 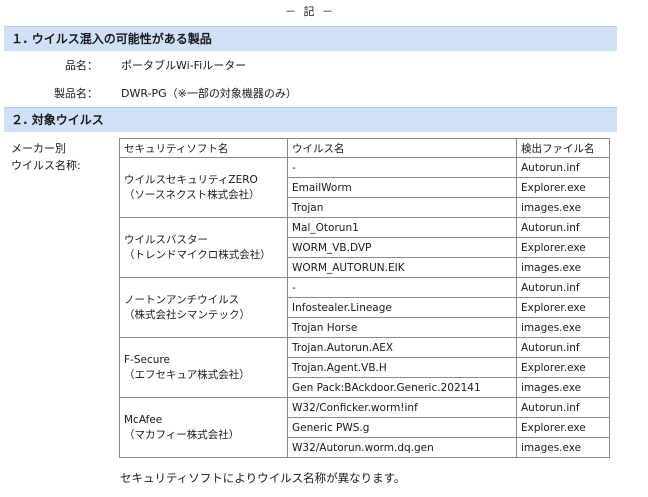 What do you see at coordinates (203, 148) in the screenshot?
I see `header-security-software: セキュリティソフト名` at bounding box center [203, 148].